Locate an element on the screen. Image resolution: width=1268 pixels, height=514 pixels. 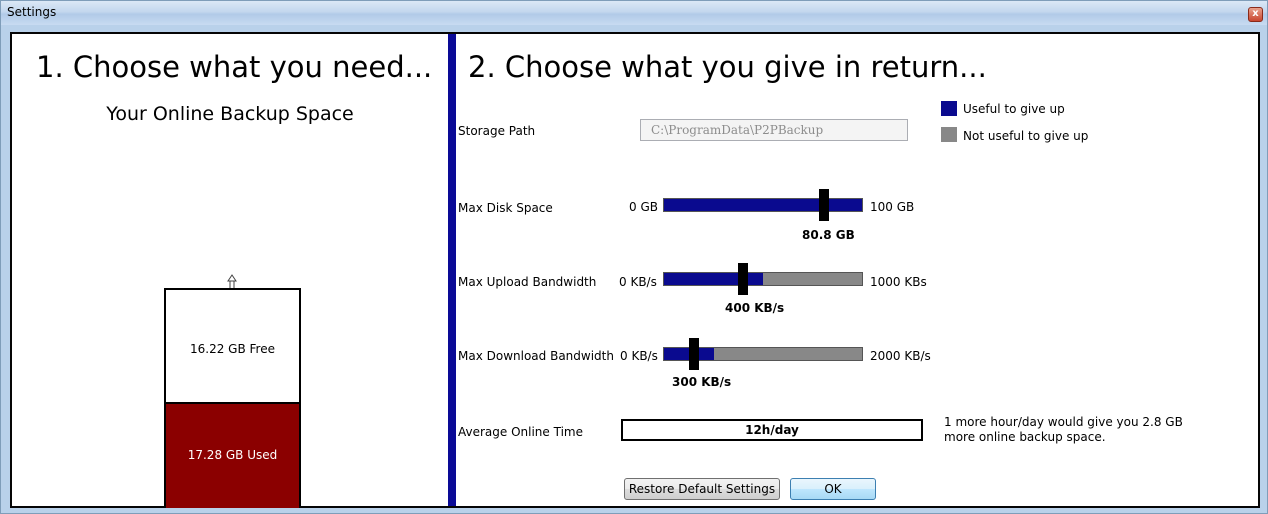
storage-path-field: C:\ProgramData\P2PBackup is located at coordinates (774, 130).